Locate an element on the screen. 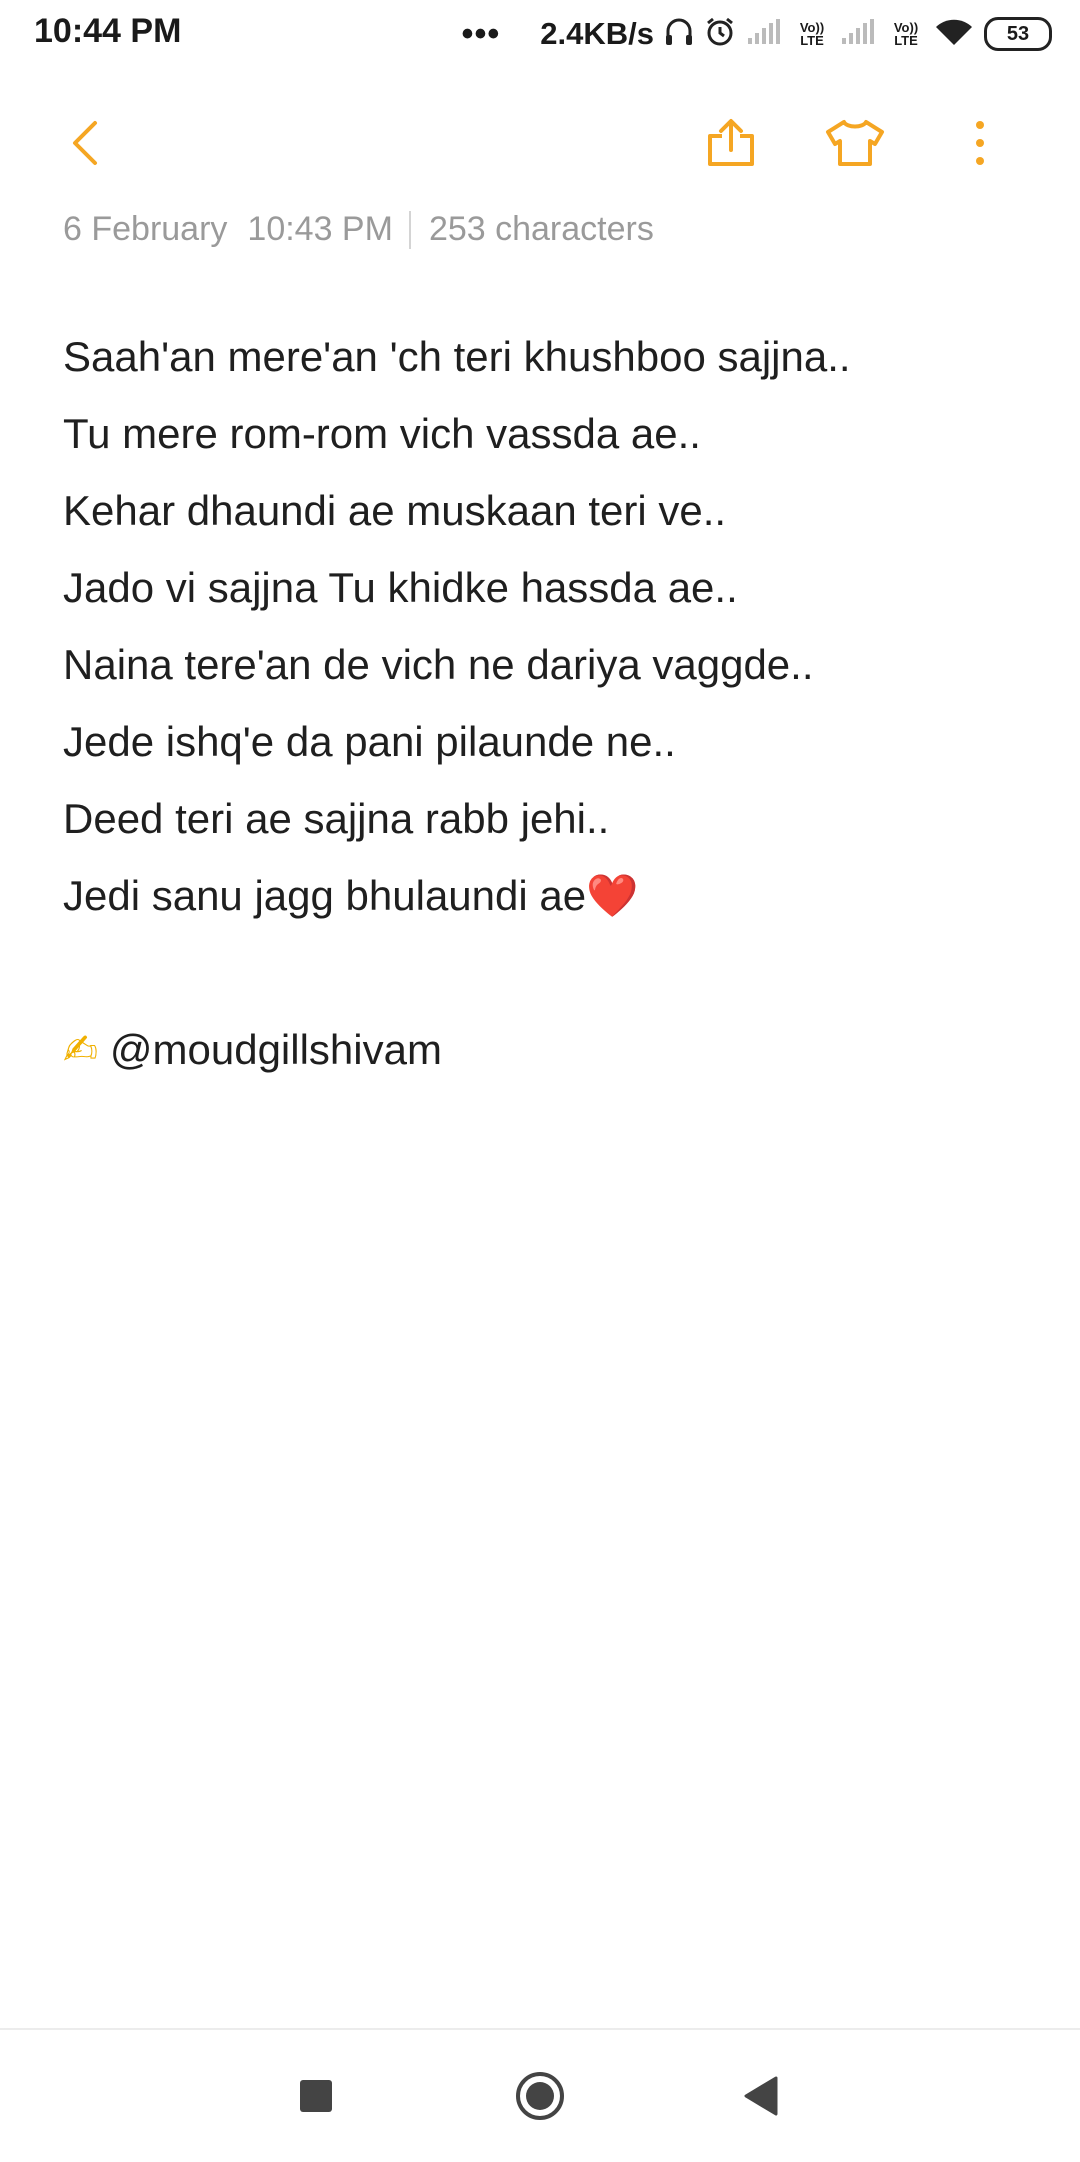  note-line: Jado vi sajjna Tu khidke hassda ae.. is located at coordinates (400, 587).